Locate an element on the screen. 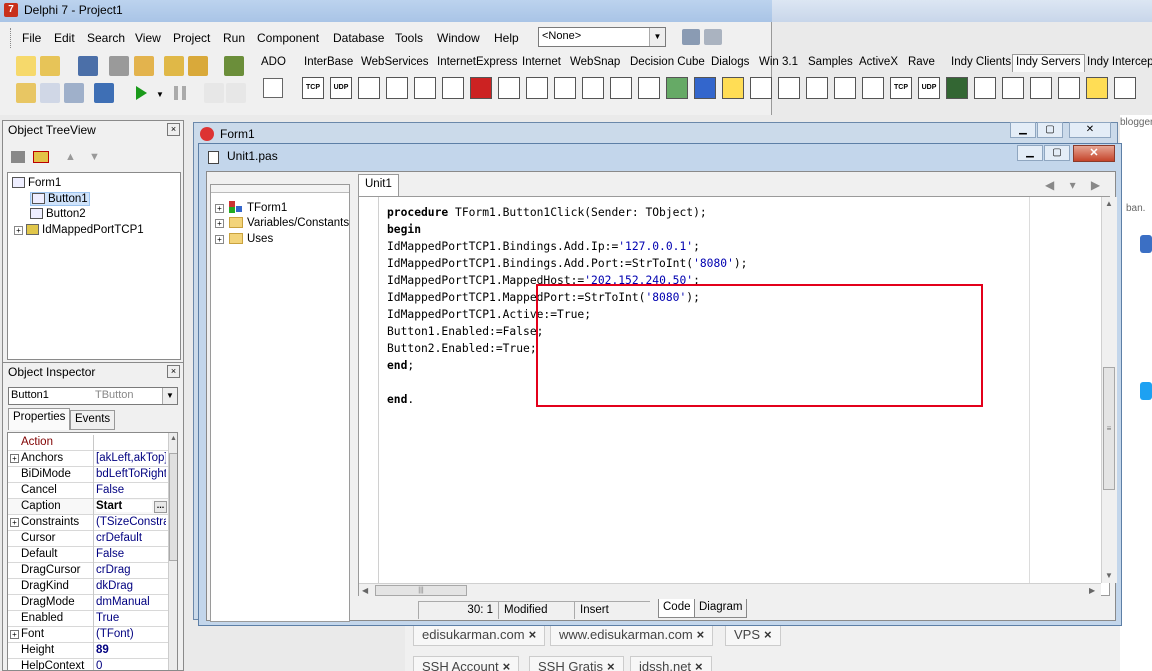 This screenshot has width=1152, height=671. property-row: Cursor crDefault is located at coordinates (88, 539).